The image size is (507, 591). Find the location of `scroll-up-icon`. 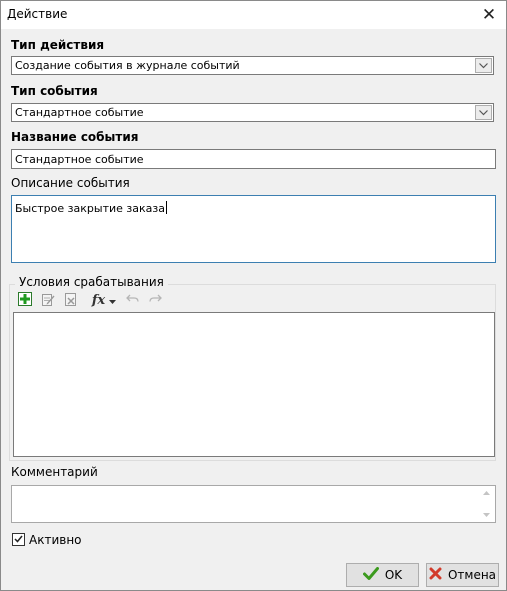

scroll-up-icon is located at coordinates (486, 493).